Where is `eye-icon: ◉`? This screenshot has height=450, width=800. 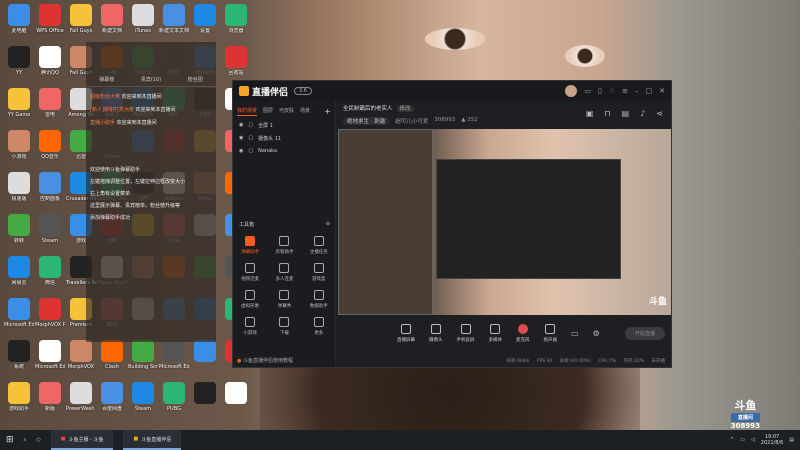
eye-icon: ◉ is located at coordinates (241, 125).